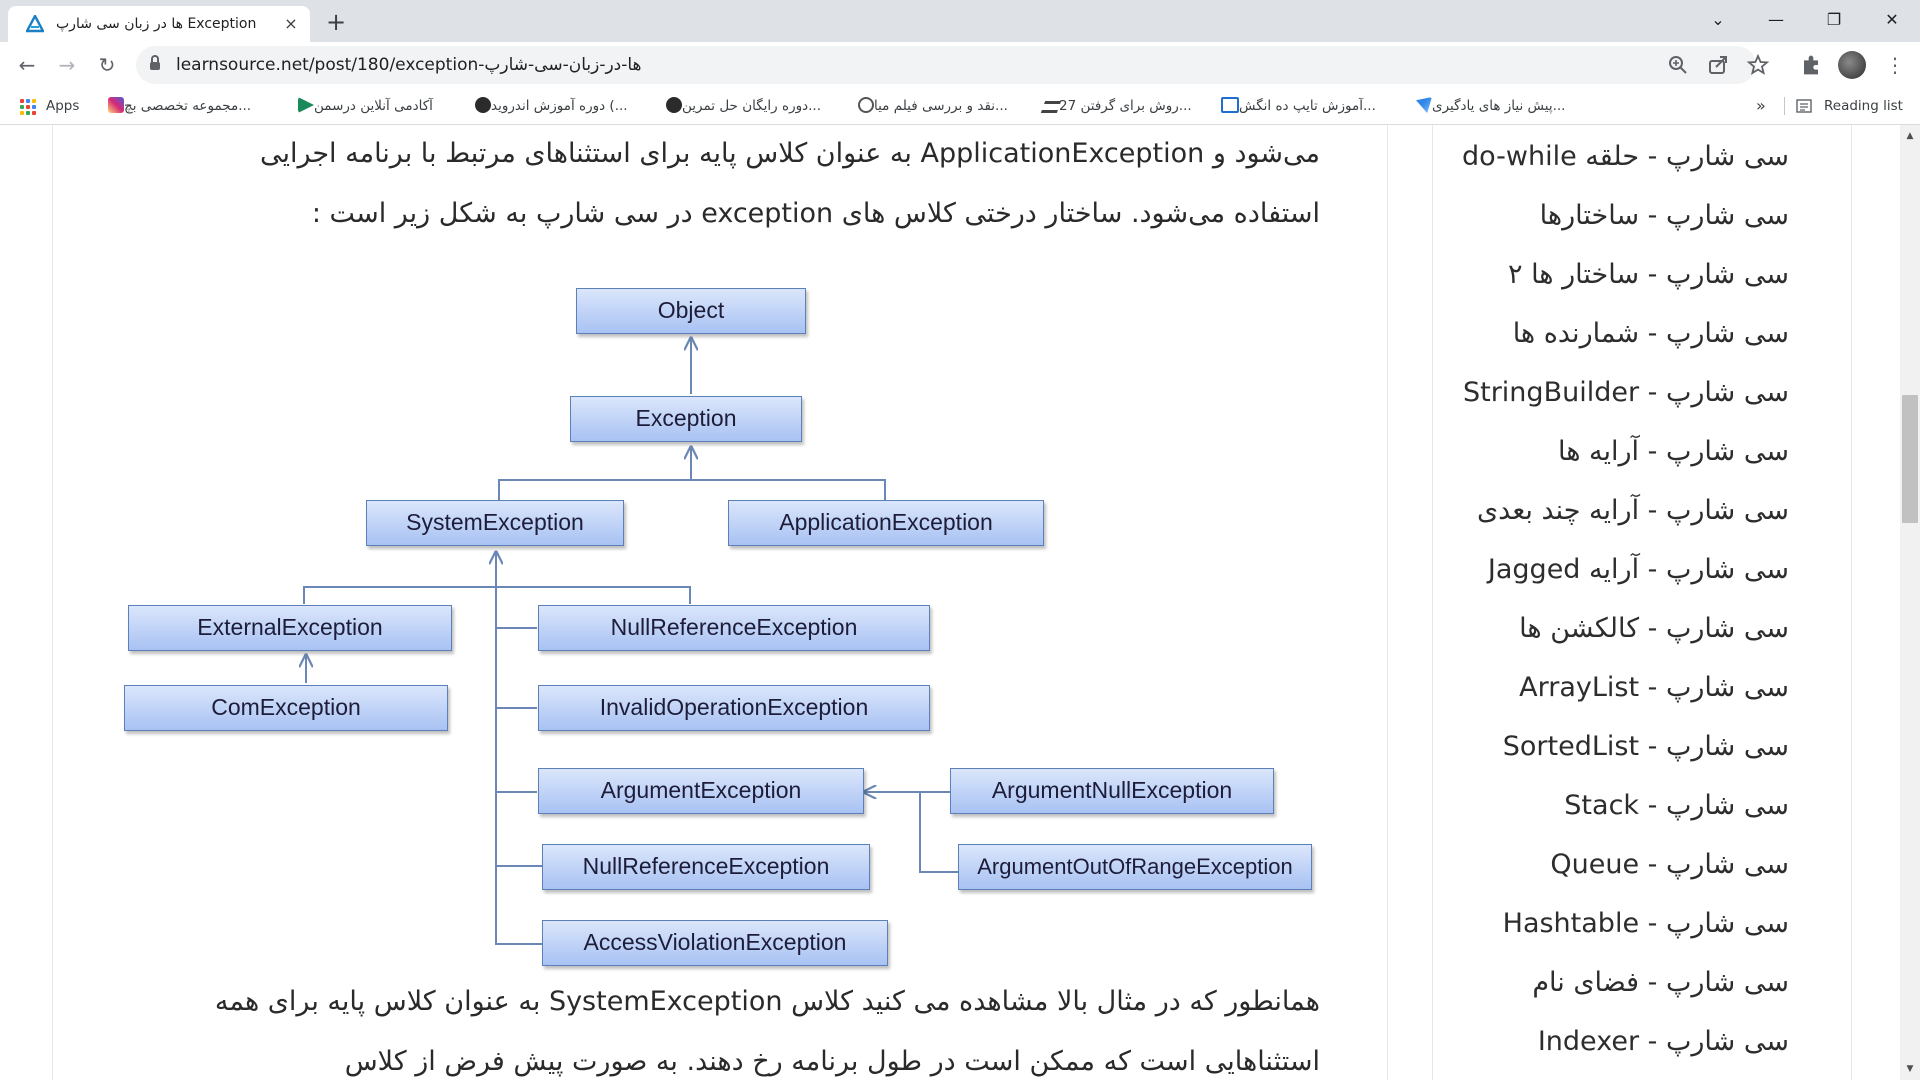 Image resolution: width=1920 pixels, height=1080 pixels. I want to click on sidebar-link: سی شارپ - شمارنده ها, so click(1651, 334).